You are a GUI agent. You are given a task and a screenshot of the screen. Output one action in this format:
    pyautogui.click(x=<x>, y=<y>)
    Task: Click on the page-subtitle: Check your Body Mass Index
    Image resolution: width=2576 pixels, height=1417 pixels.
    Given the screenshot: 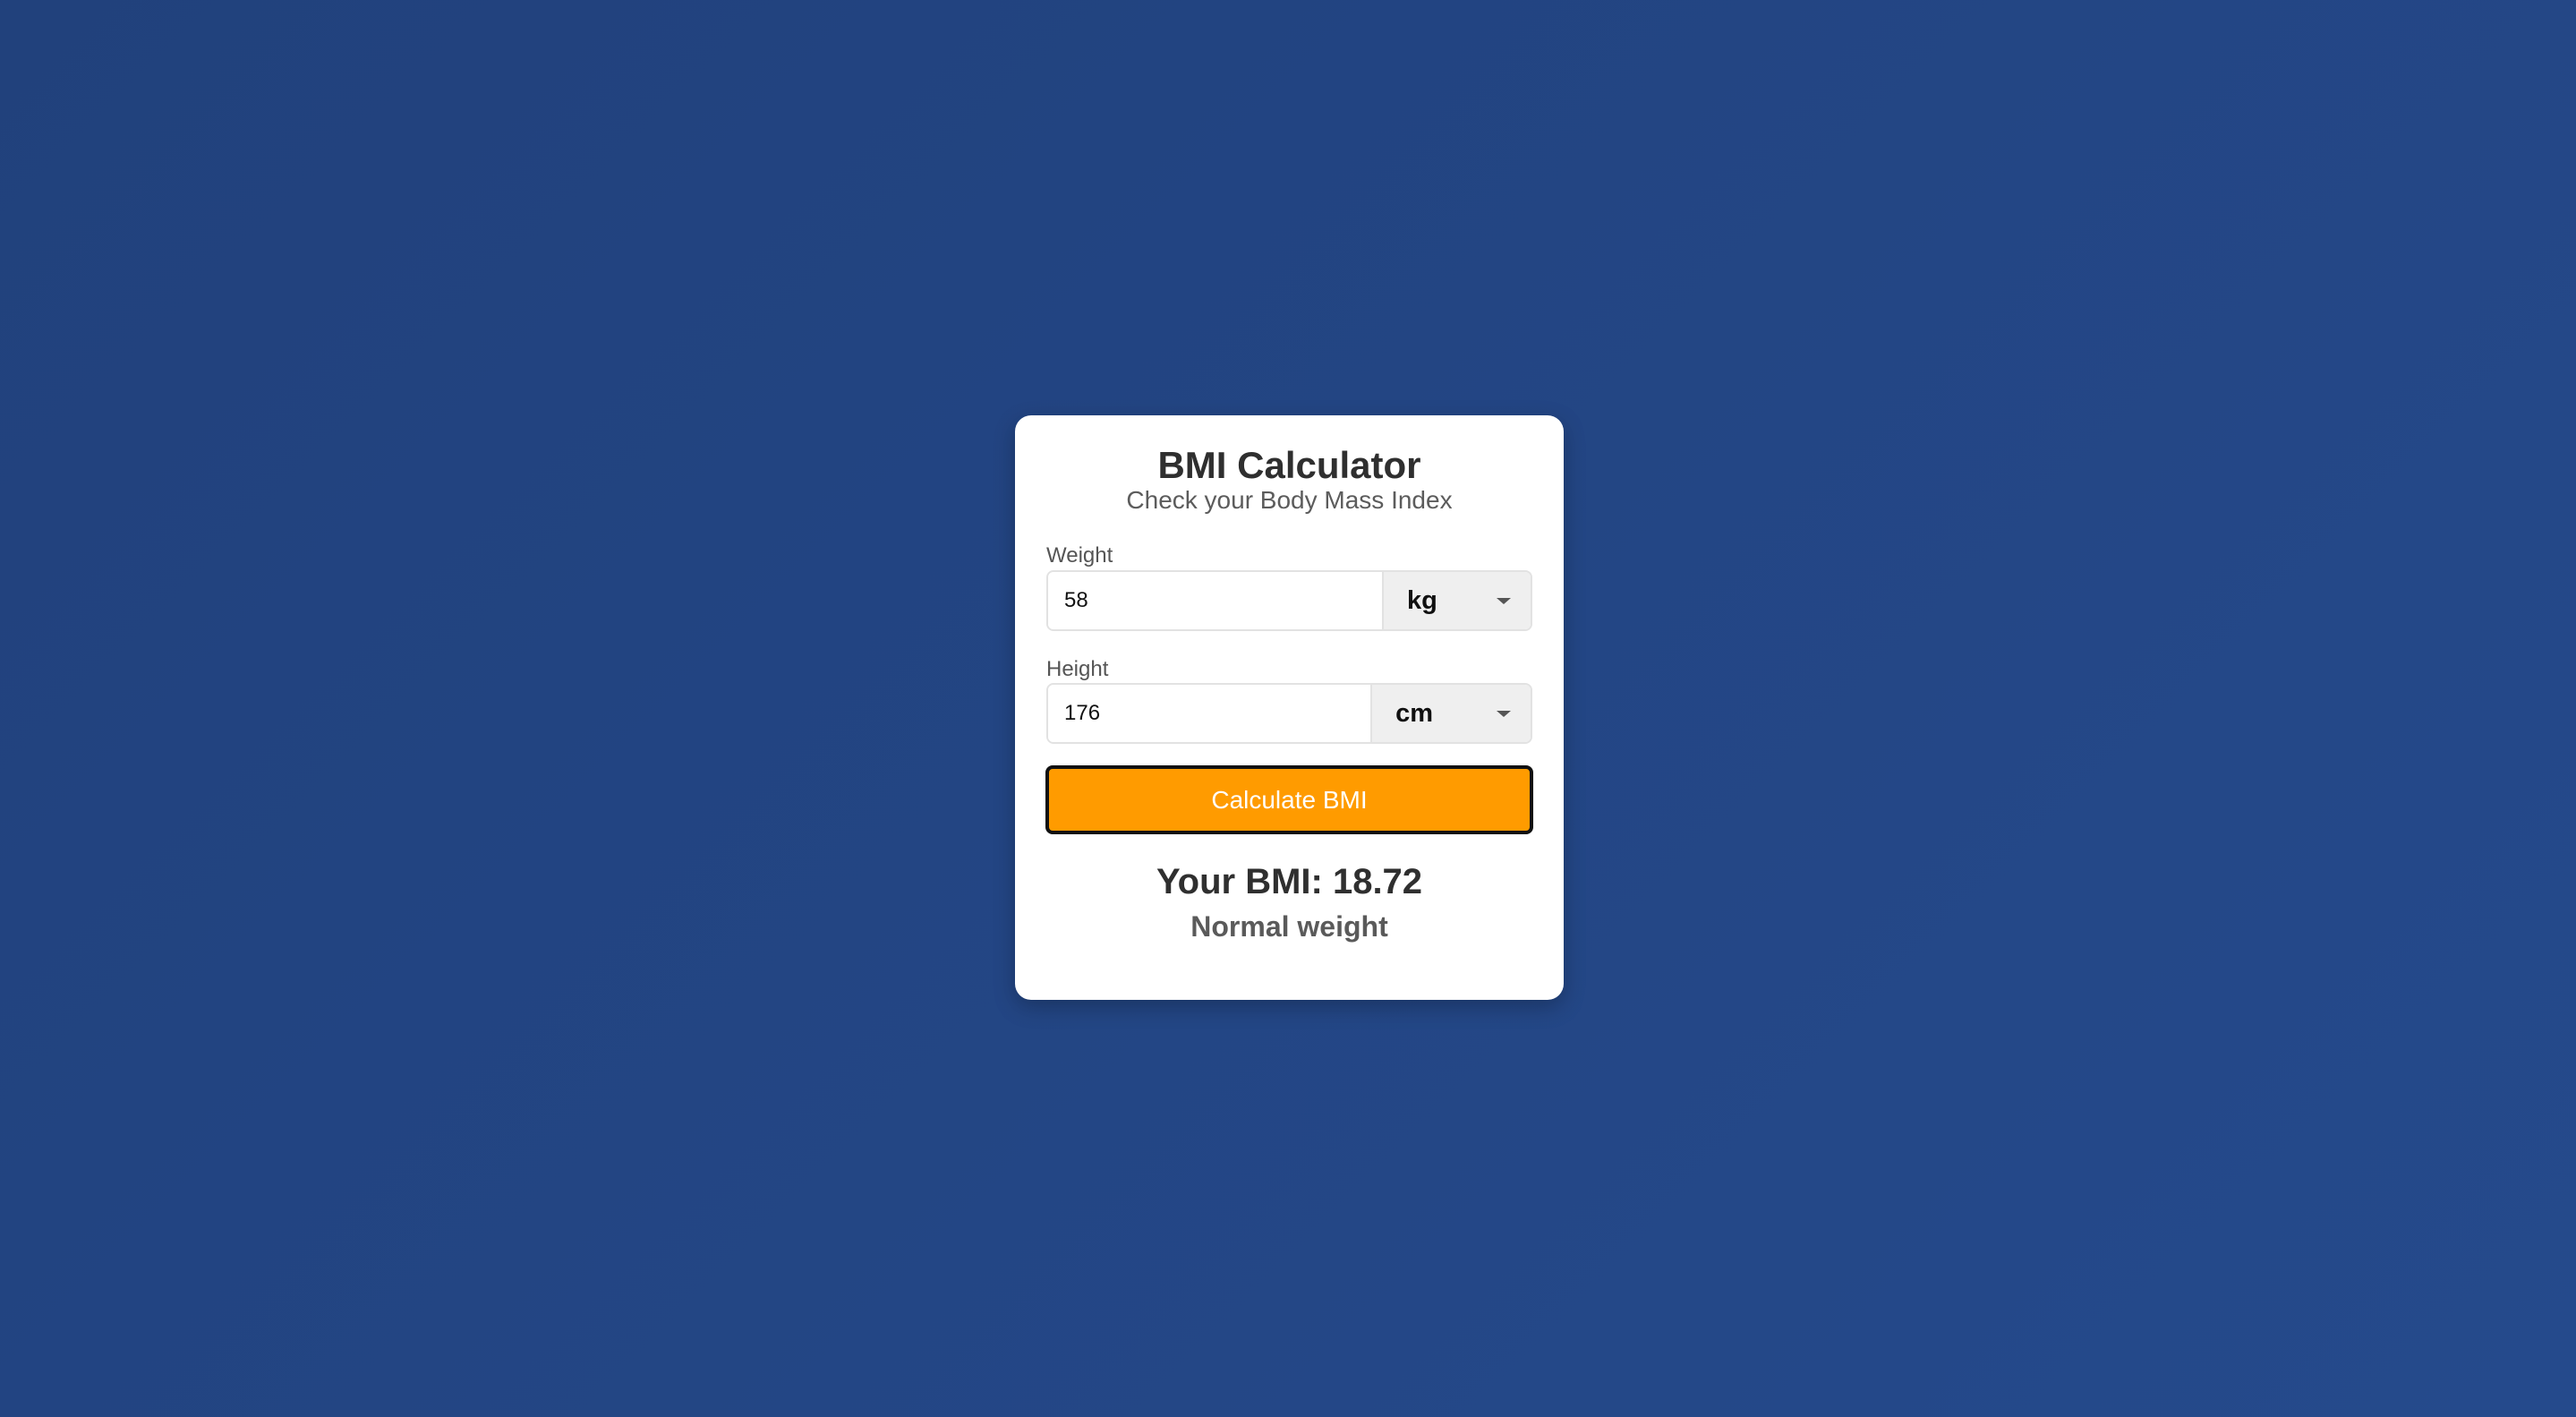 What is the action you would take?
    pyautogui.click(x=1289, y=500)
    